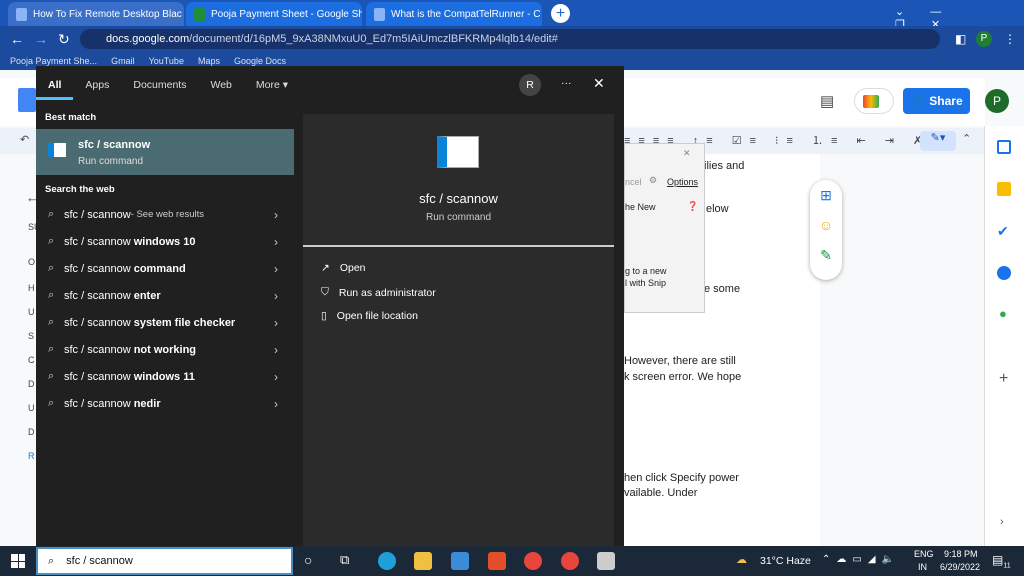 The image size is (1024, 576). What do you see at coordinates (165, 152) in the screenshot?
I see `best-match-result: sfc / scannow Run command` at bounding box center [165, 152].